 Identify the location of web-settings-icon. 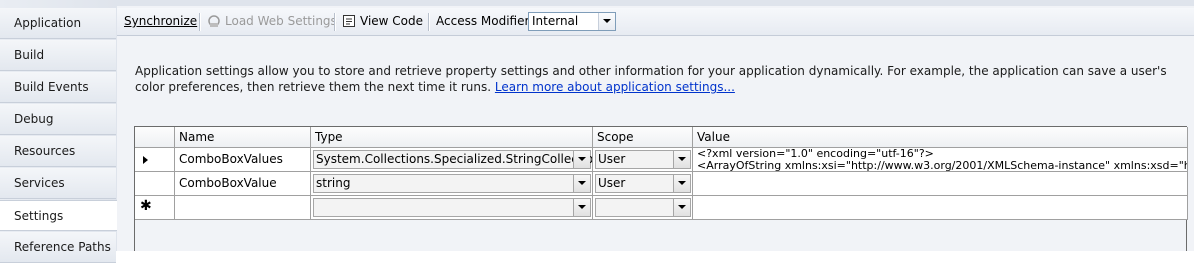
(214, 21).